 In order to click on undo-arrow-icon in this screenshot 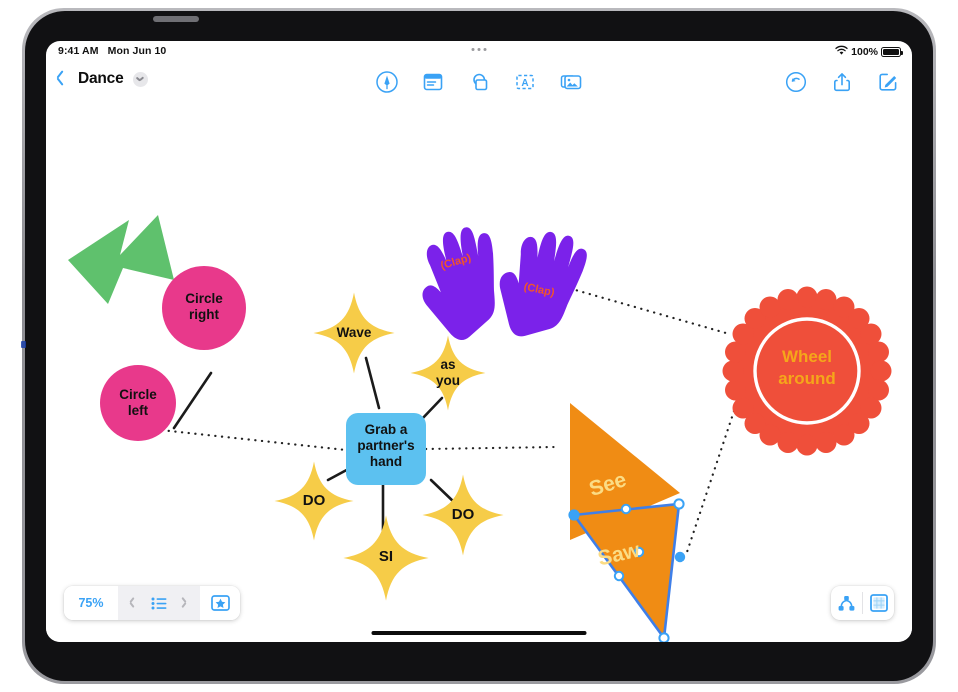, I will do `click(796, 82)`.